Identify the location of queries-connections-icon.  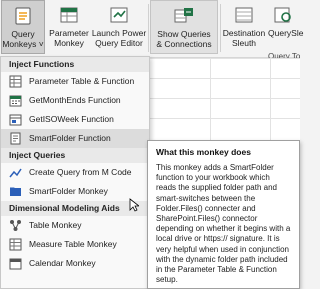
(183, 15).